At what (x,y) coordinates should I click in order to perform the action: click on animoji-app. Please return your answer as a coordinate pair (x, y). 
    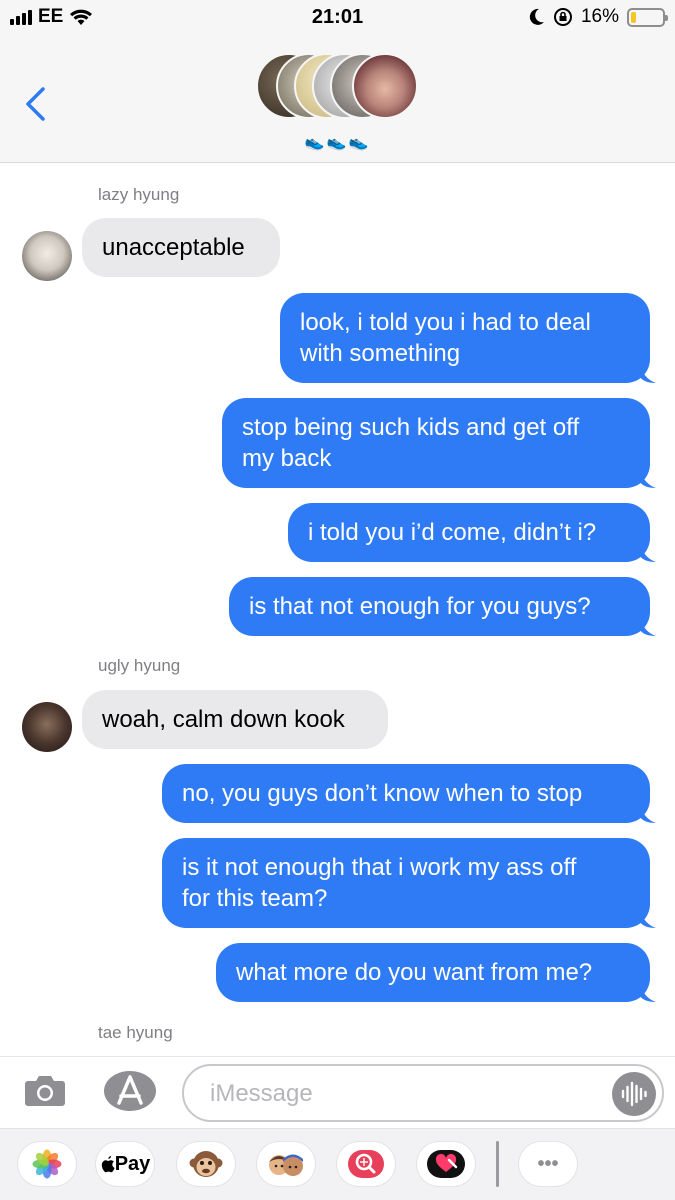
    Looking at the image, I should click on (206, 1164).